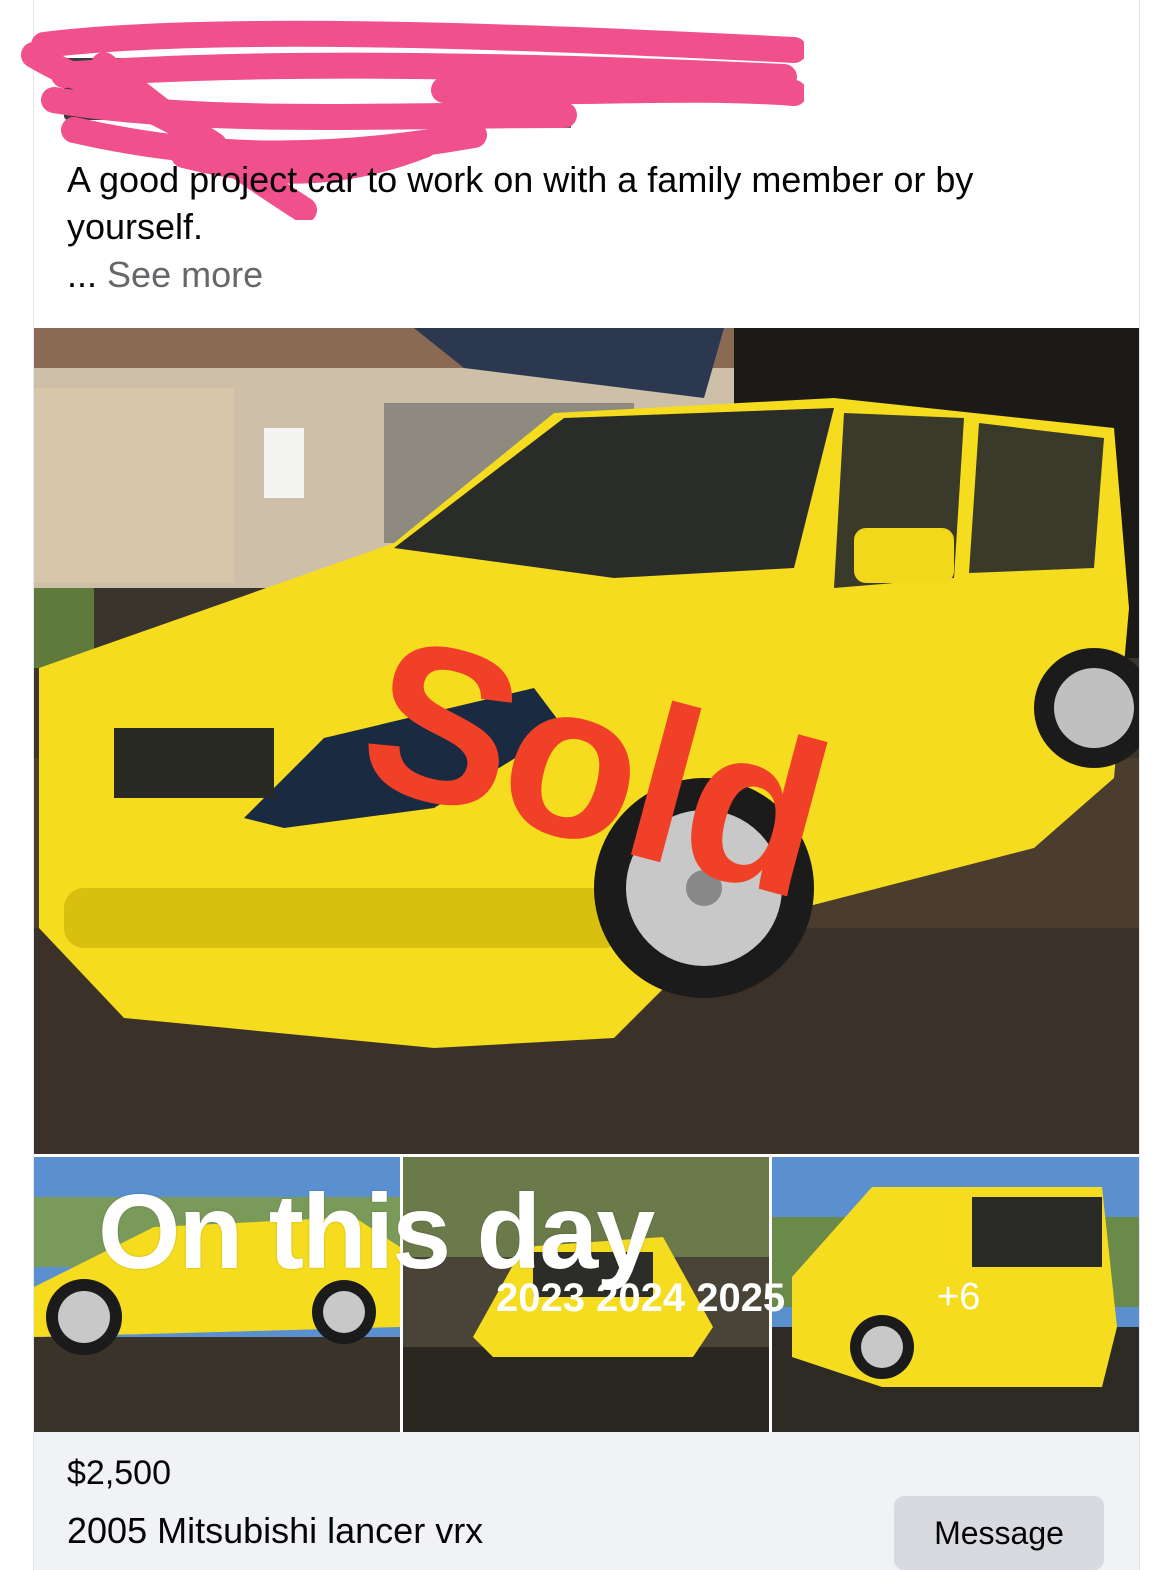  Describe the element at coordinates (376, 1232) in the screenshot. I see `on-this-day-overlay: On this day` at that location.